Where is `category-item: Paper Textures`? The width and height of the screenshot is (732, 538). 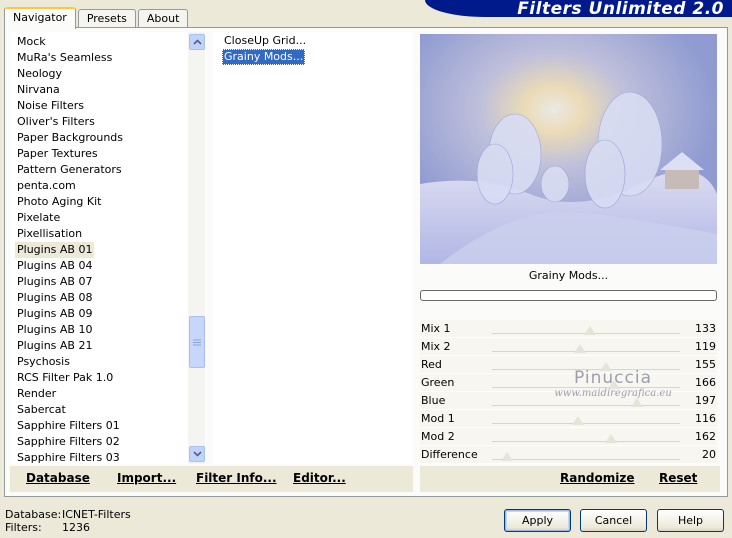 category-item: Paper Textures is located at coordinates (57, 154).